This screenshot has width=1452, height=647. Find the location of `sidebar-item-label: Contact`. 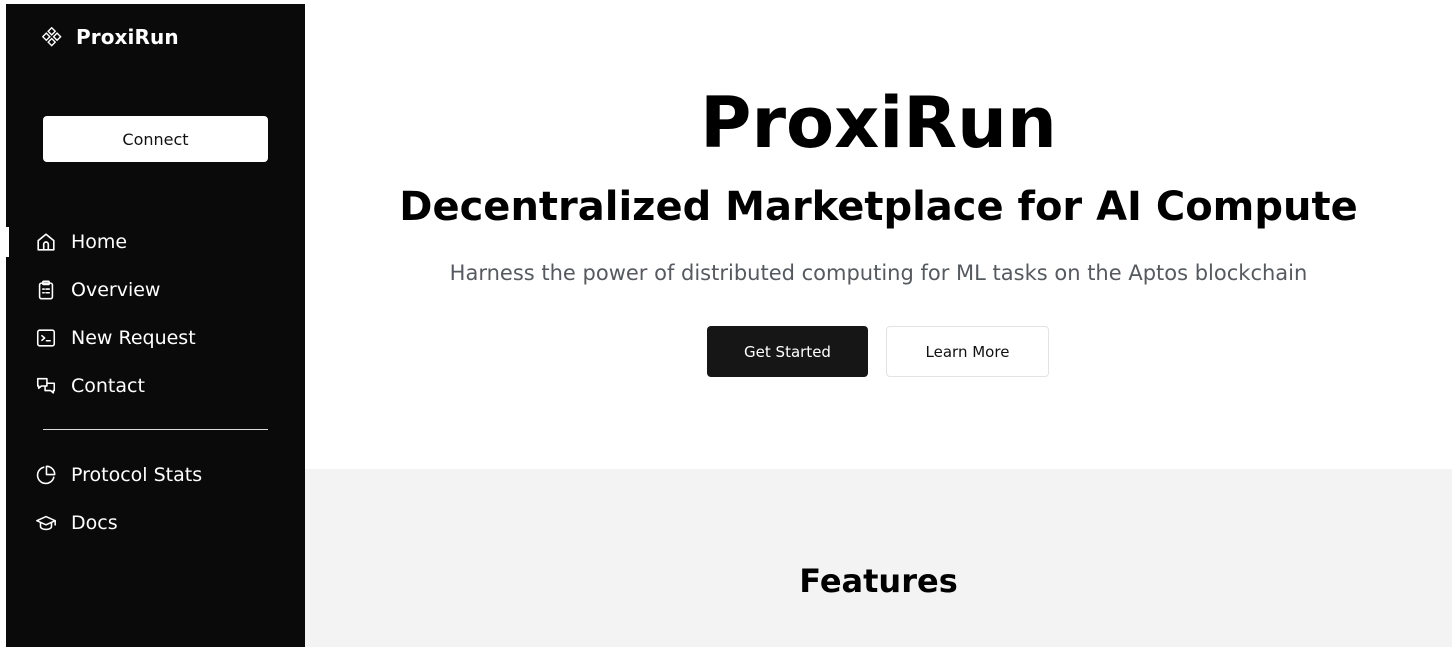

sidebar-item-label: Contact is located at coordinates (108, 386).